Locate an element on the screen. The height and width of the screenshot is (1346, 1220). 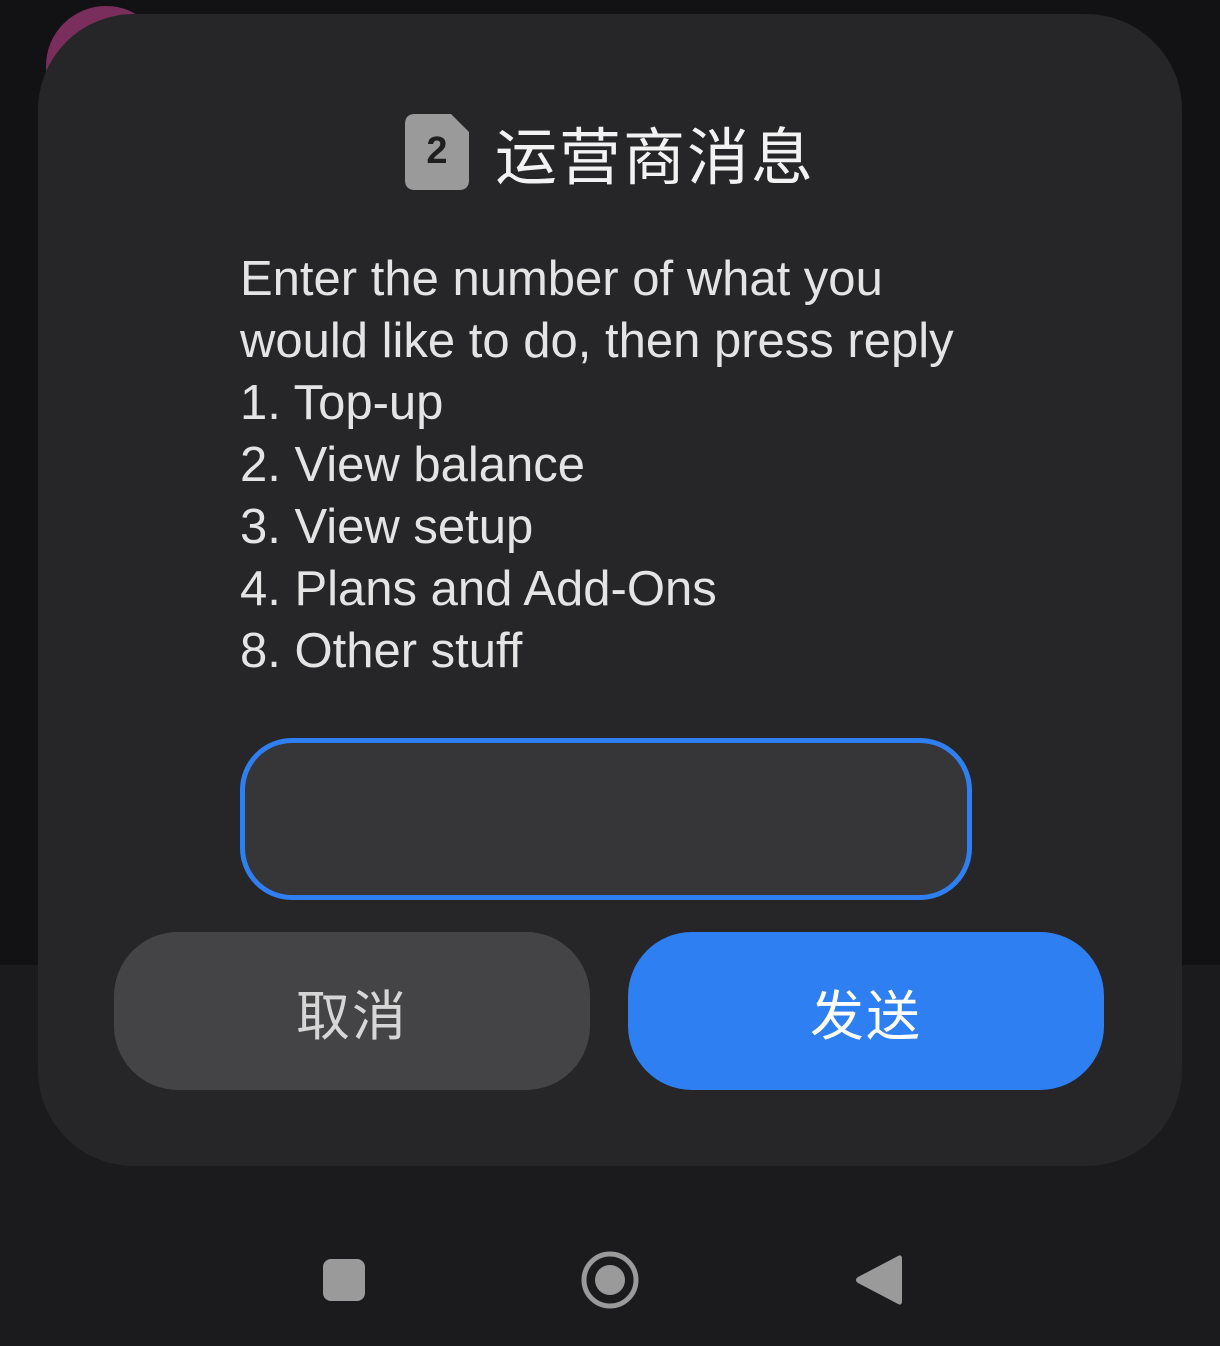
dialog-title: 运营商消息 is located at coordinates (654, 157).